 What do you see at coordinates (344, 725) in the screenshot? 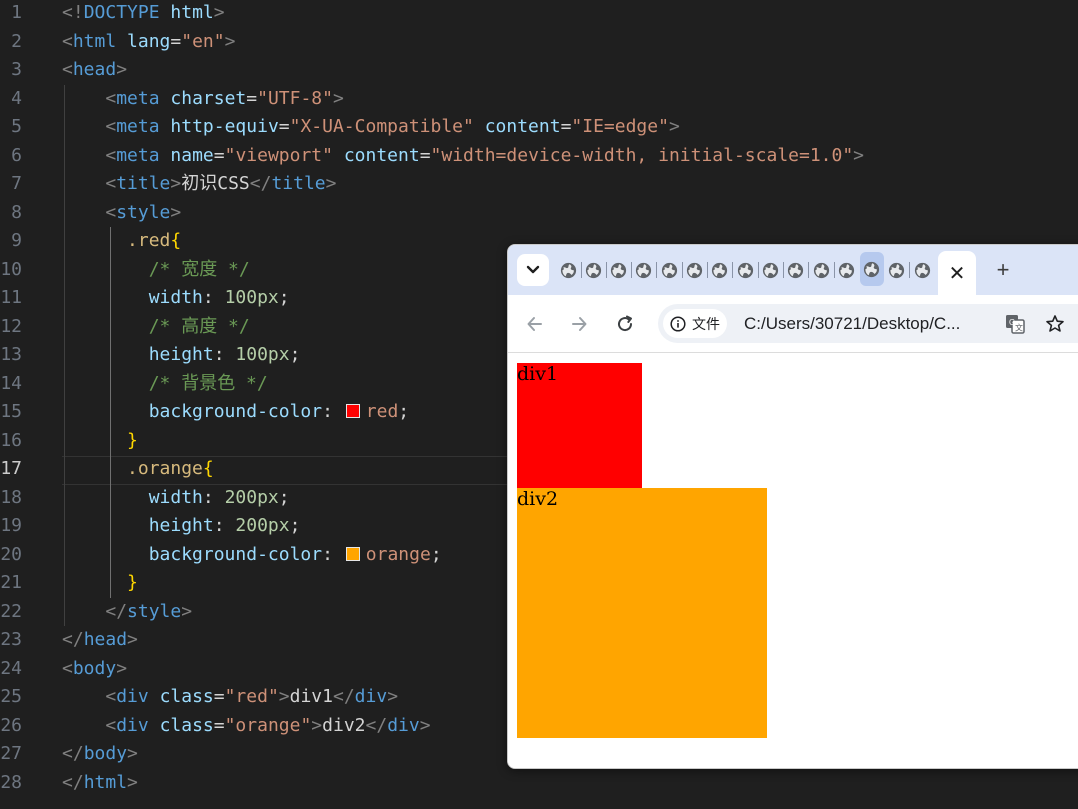
I see `code-token: div2` at bounding box center [344, 725].